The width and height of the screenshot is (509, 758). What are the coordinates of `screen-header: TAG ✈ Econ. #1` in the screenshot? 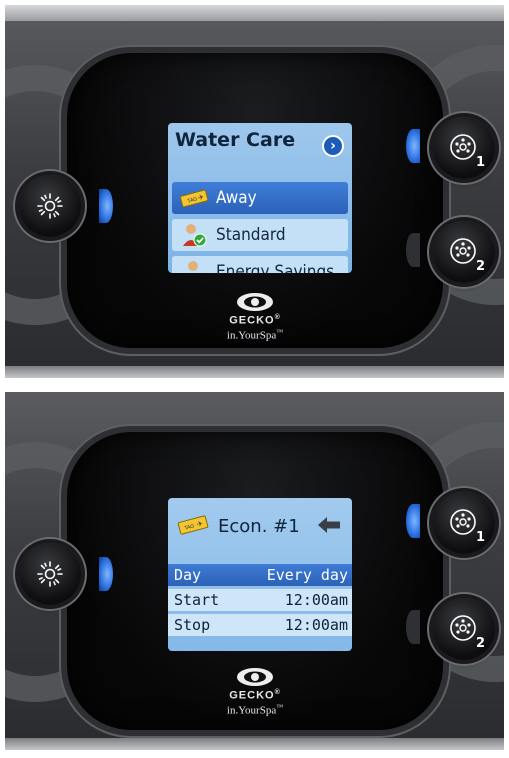 It's located at (260, 530).